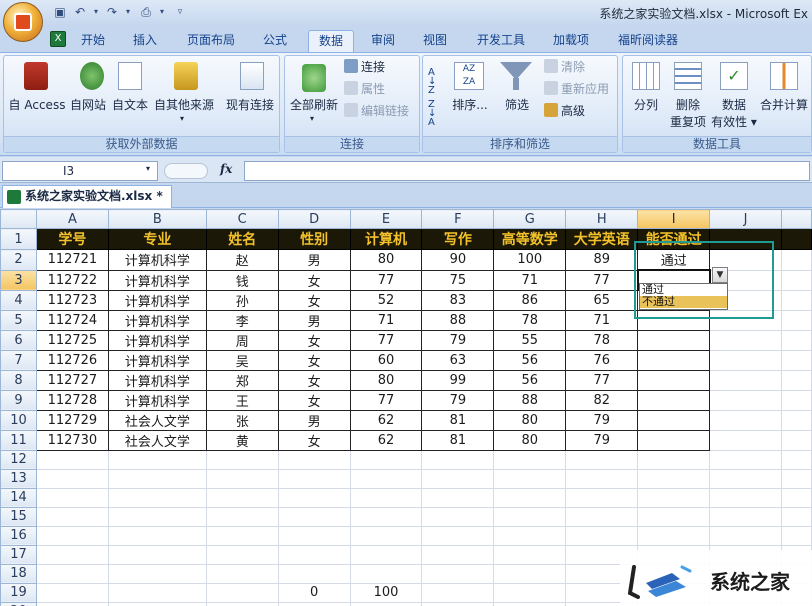  I want to click on cell-e15, so click(386, 516).